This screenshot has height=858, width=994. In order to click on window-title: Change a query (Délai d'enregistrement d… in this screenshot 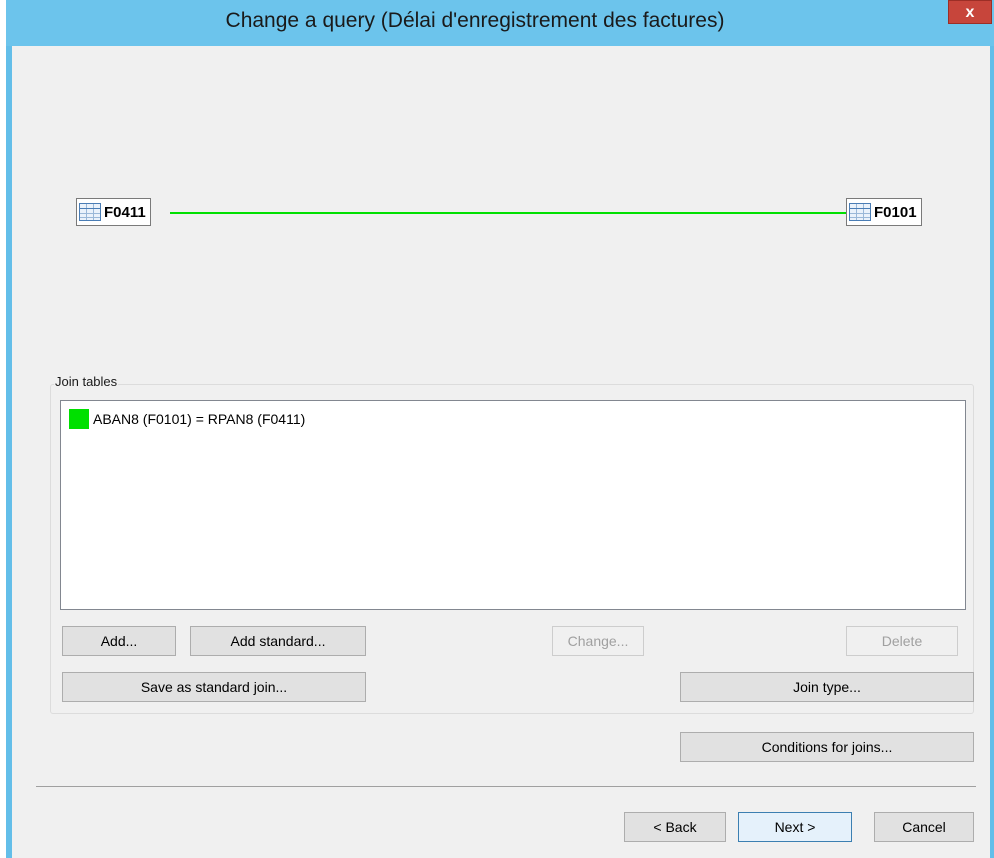, I will do `click(475, 20)`.